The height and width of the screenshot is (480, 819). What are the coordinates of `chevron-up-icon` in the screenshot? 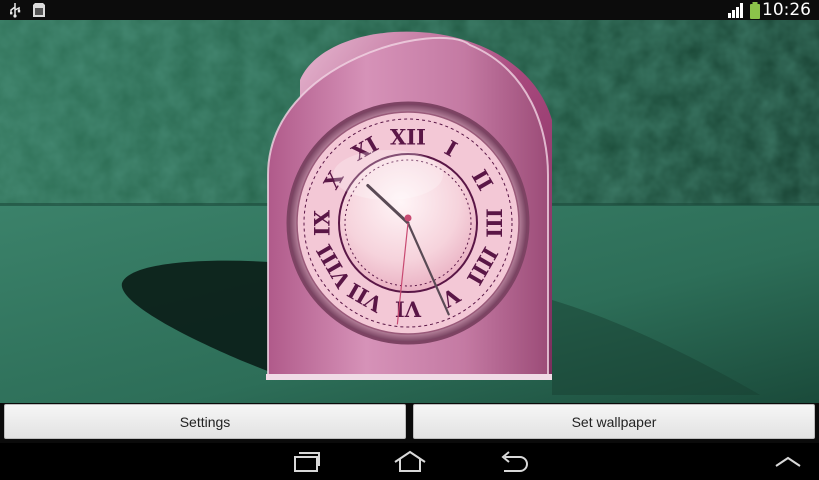 It's located at (788, 461).